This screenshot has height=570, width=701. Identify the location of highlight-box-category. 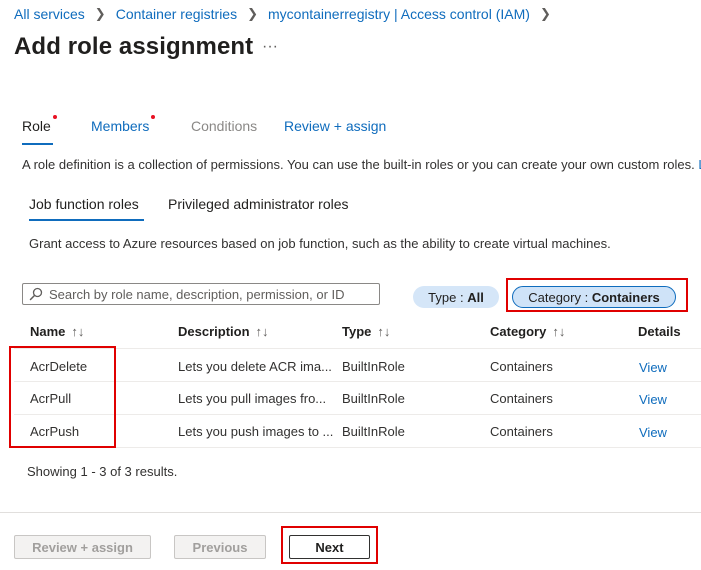
(597, 295).